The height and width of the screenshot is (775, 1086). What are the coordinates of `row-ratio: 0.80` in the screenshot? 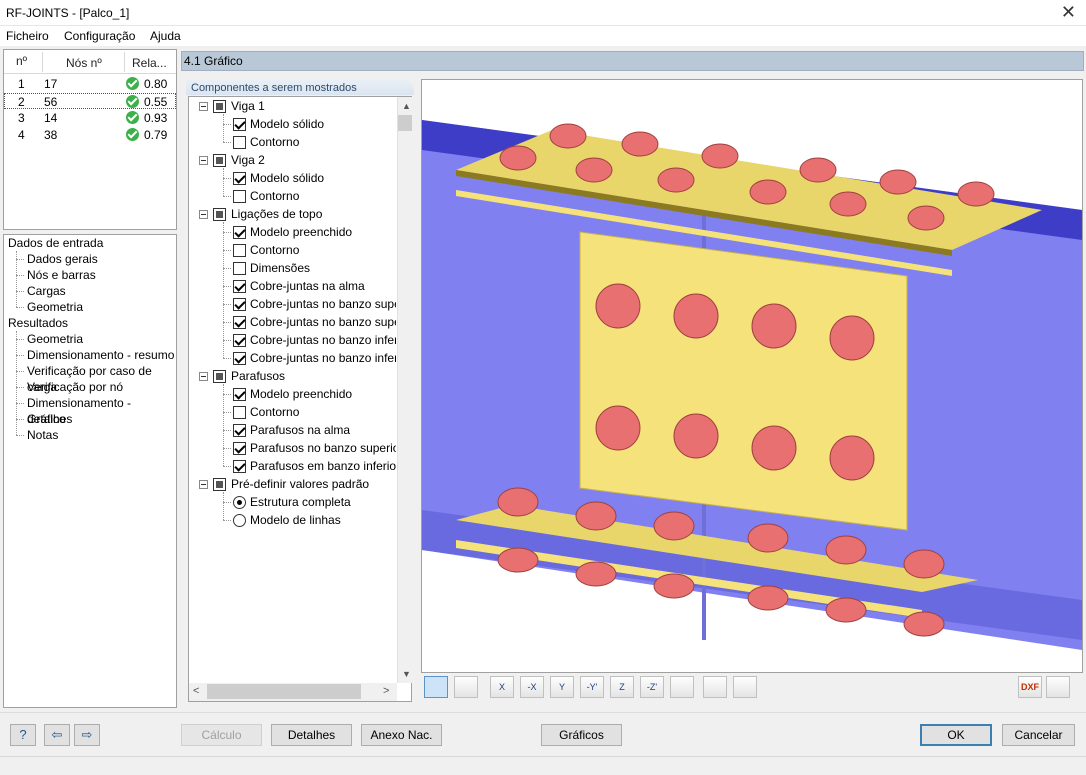 It's located at (156, 84).